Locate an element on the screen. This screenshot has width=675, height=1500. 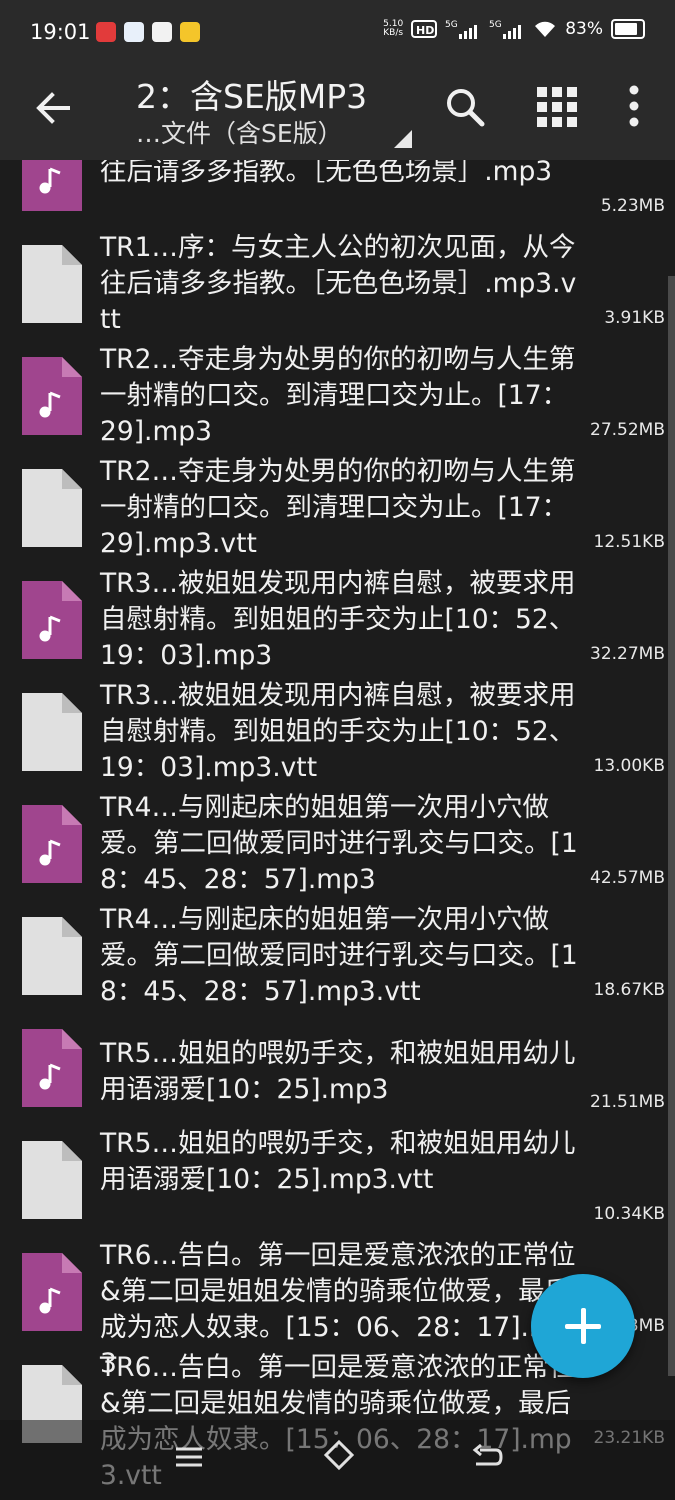
back-button is located at coordinates (54, 108).